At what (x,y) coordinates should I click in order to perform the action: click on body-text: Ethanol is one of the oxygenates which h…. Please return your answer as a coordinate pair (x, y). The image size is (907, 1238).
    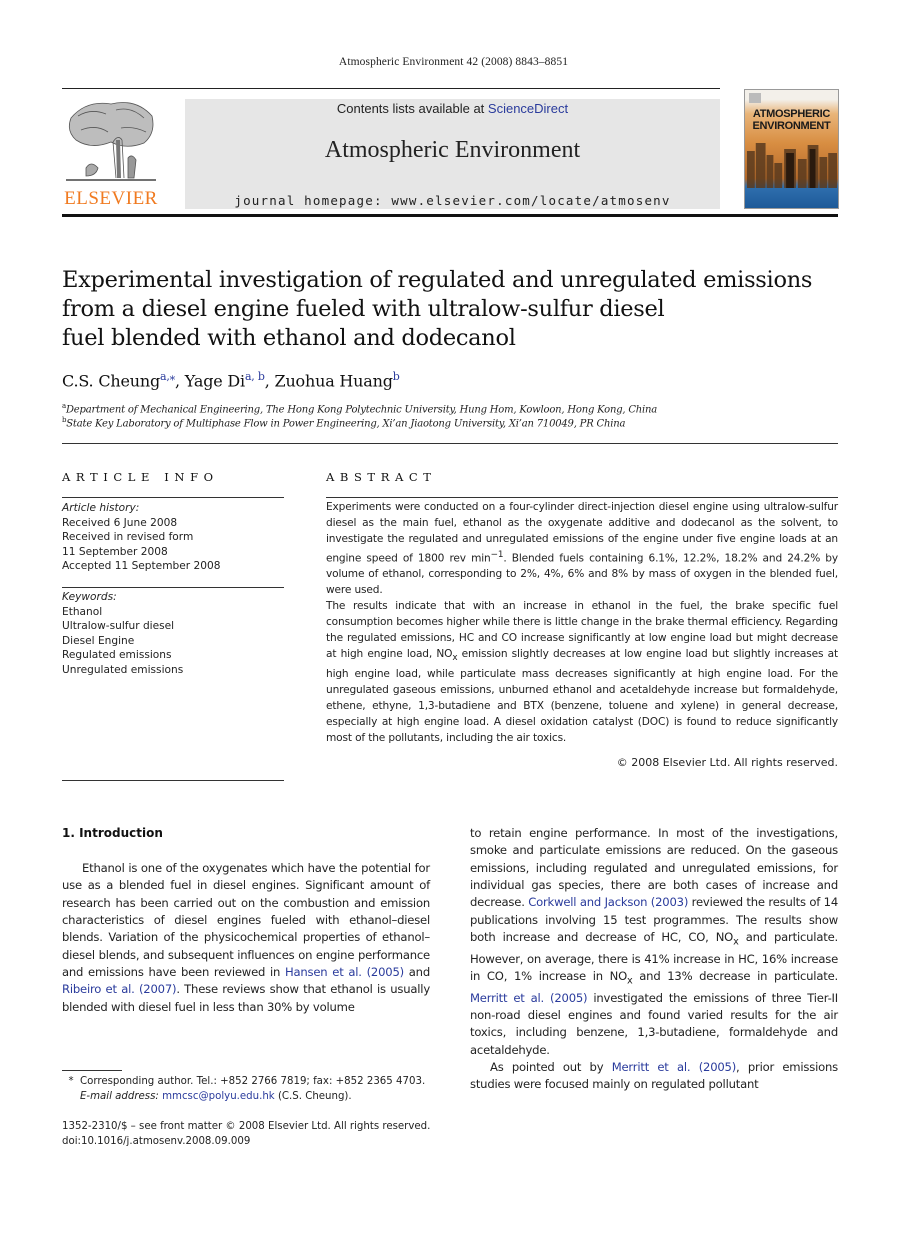
    Looking at the image, I should click on (246, 920).